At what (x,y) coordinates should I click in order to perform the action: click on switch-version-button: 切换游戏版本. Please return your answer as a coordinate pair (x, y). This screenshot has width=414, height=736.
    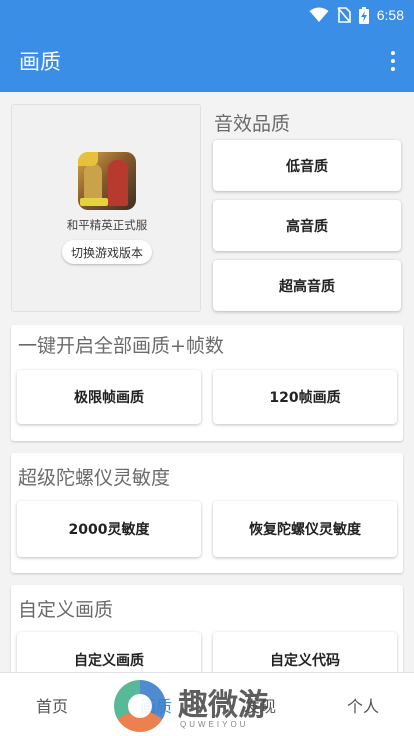
    Looking at the image, I should click on (107, 252).